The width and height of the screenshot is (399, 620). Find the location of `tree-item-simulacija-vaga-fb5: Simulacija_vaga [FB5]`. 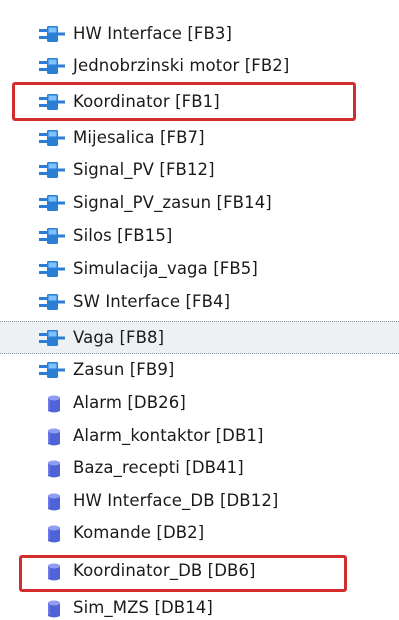

tree-item-simulacija-vaga-fb5: Simulacija_vaga [FB5] is located at coordinates (199, 269).